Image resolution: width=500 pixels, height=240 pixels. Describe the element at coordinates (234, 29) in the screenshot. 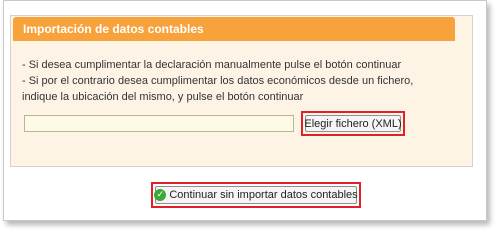

I see `panel-title: Importación de datos contables` at that location.